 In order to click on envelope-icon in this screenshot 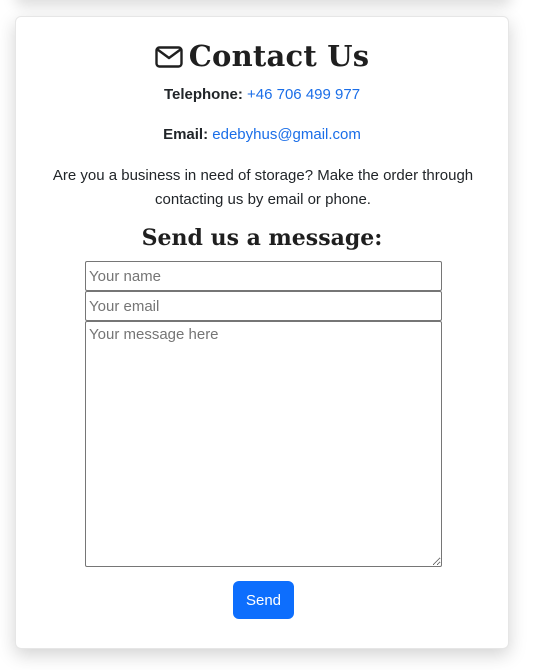, I will do `click(169, 57)`.